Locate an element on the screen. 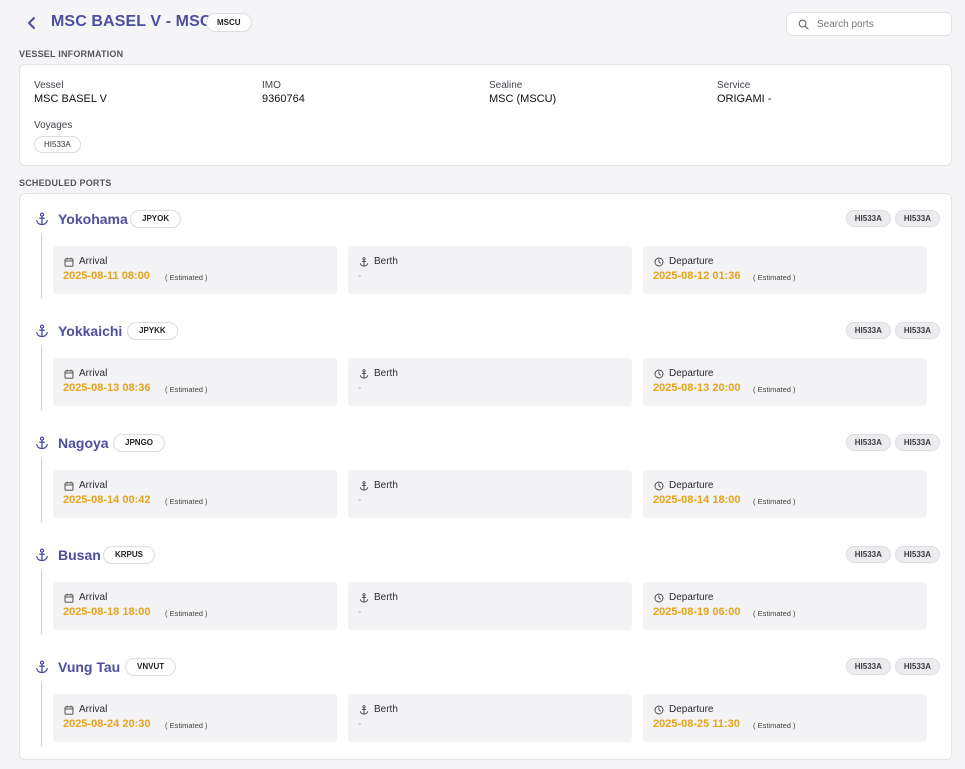 The height and width of the screenshot is (769, 965). port-code-badge: JPNGO is located at coordinates (139, 443).